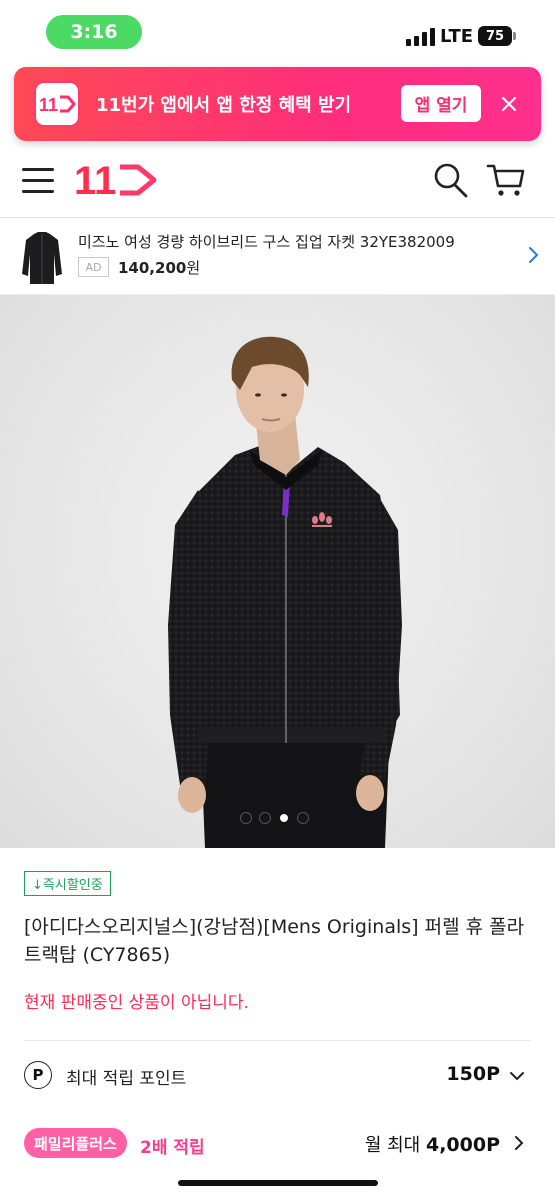 This screenshot has width=555, height=1200. I want to click on ad-product-title: 미즈노 여성 경량 하이브리드 구스 집업 자켓 32YE382009, so click(266, 242).